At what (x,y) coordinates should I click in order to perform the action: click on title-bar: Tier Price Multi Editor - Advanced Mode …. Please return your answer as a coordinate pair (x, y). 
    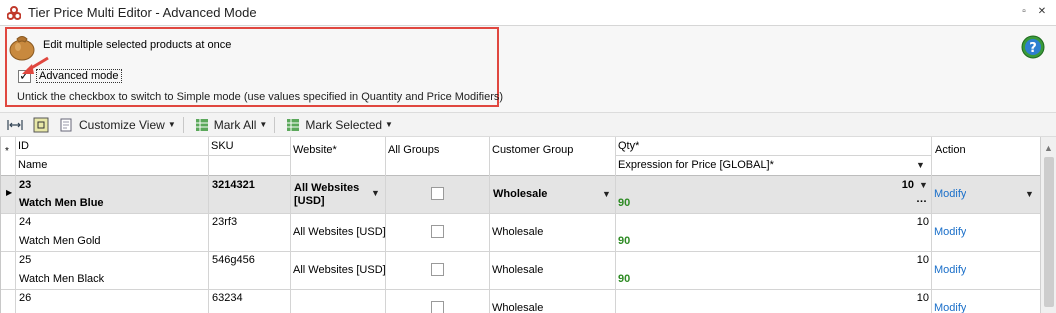
    Looking at the image, I should click on (528, 13).